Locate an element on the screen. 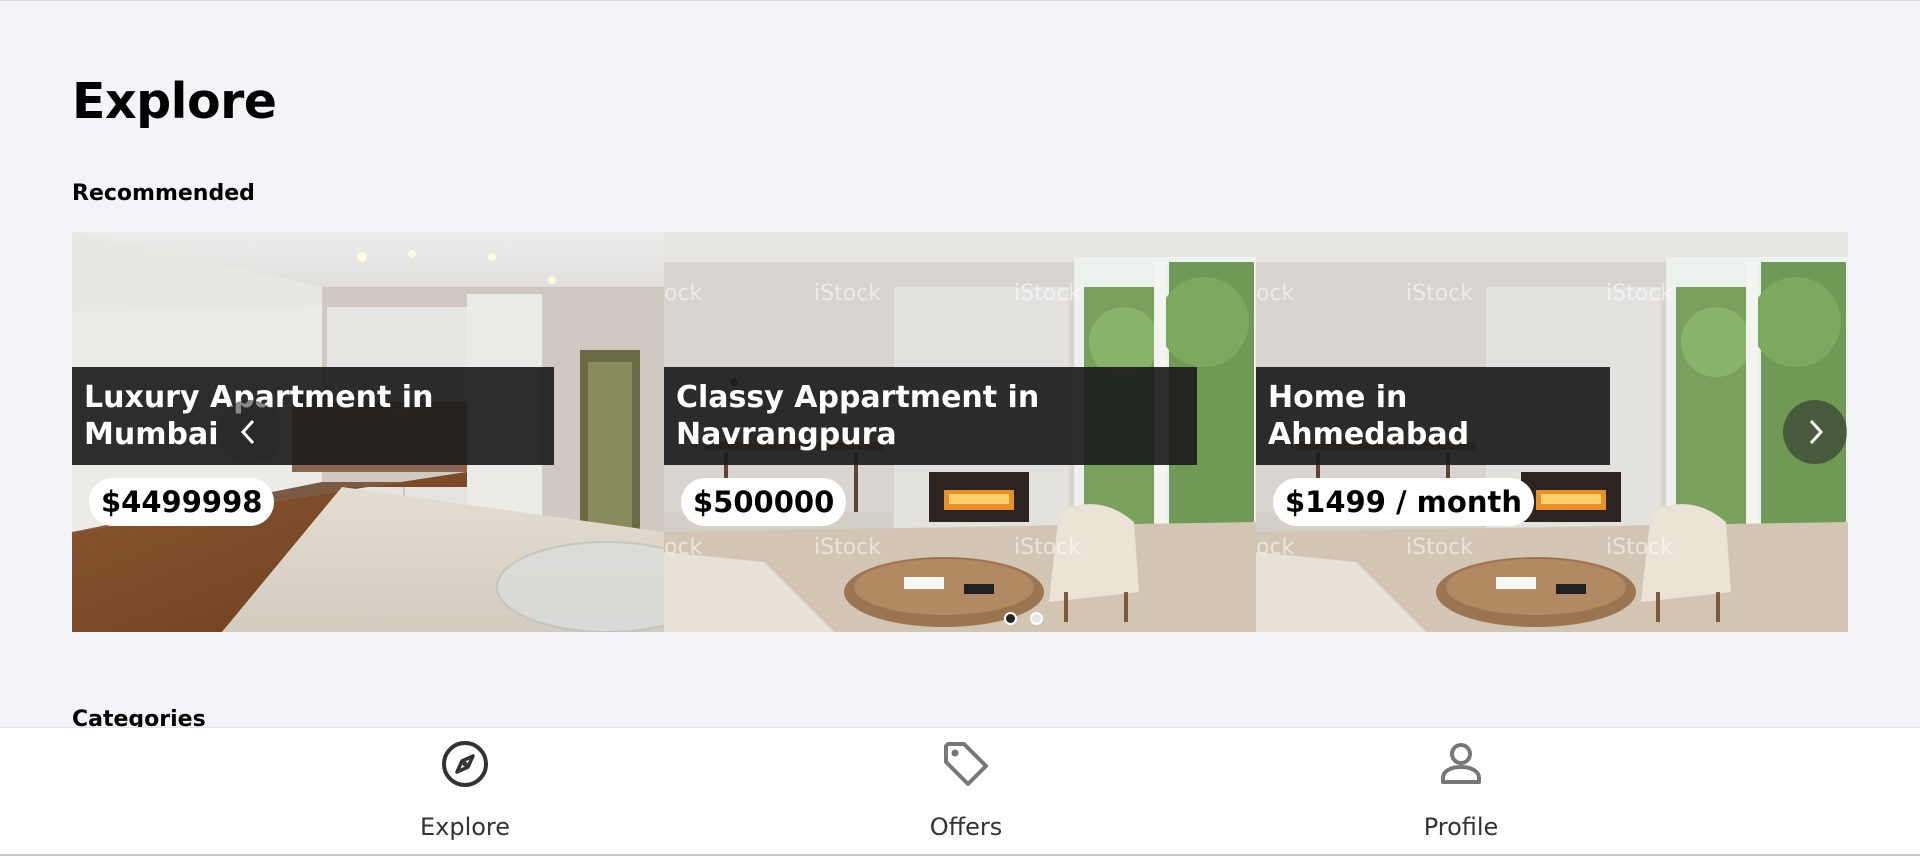 This screenshot has height=856, width=1920. nav-profile: Profile is located at coordinates (1461, 792).